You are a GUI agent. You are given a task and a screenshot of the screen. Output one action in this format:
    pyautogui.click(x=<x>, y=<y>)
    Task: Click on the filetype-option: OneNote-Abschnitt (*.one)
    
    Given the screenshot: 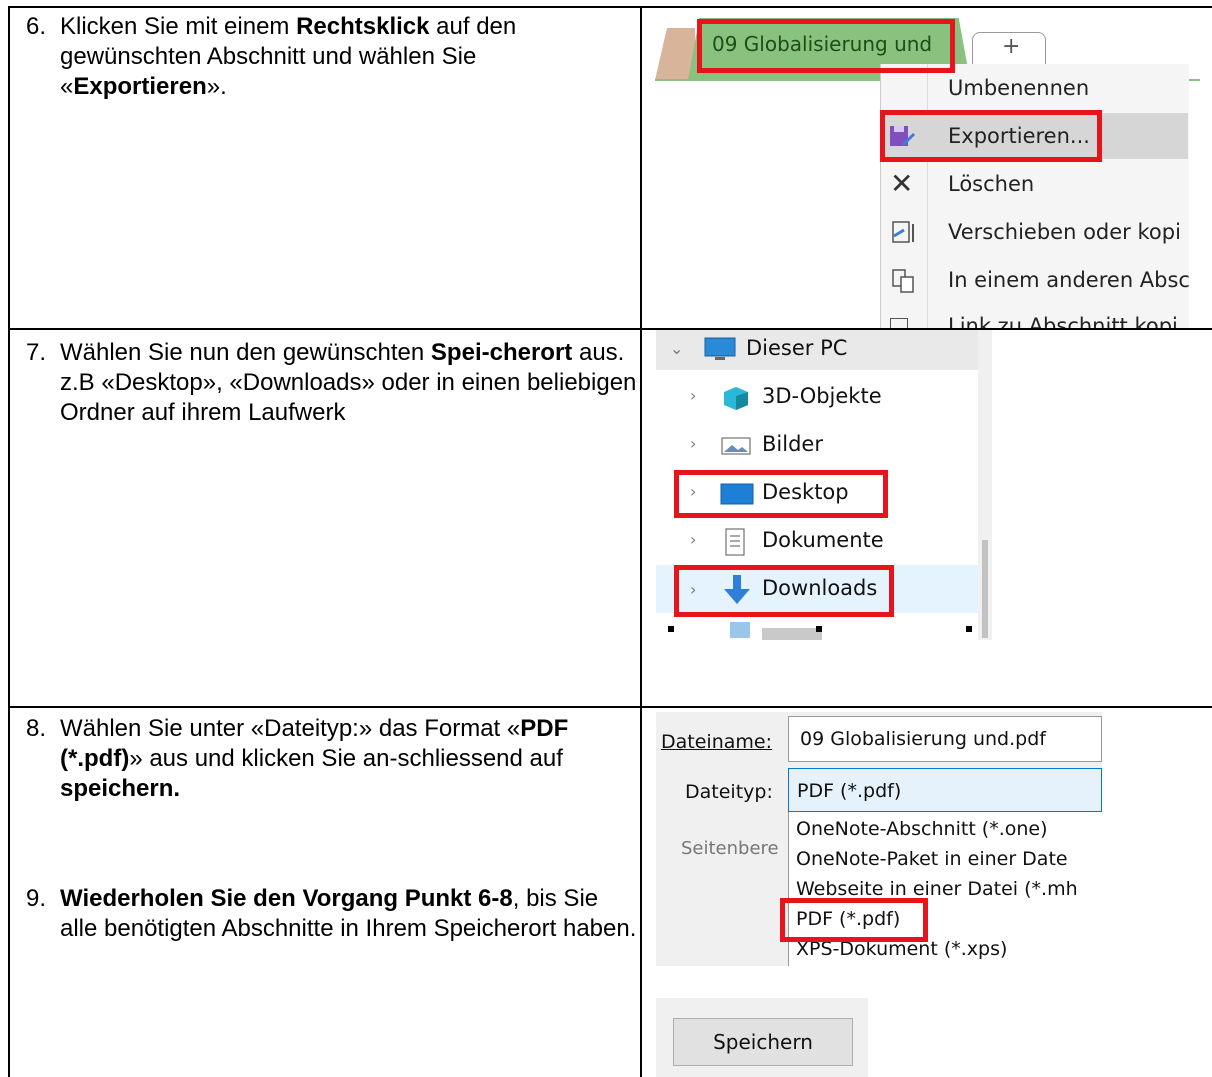 What is the action you would take?
    pyautogui.click(x=922, y=829)
    